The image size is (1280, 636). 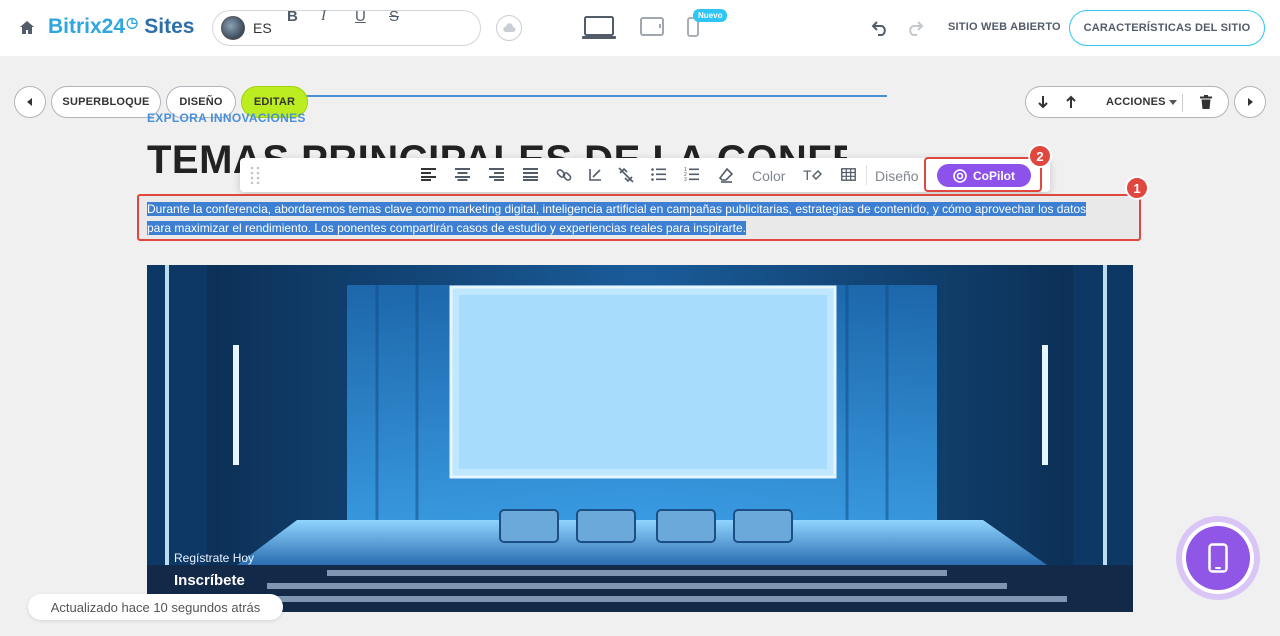 What do you see at coordinates (346, 28) in the screenshot?
I see `language-select: ES` at bounding box center [346, 28].